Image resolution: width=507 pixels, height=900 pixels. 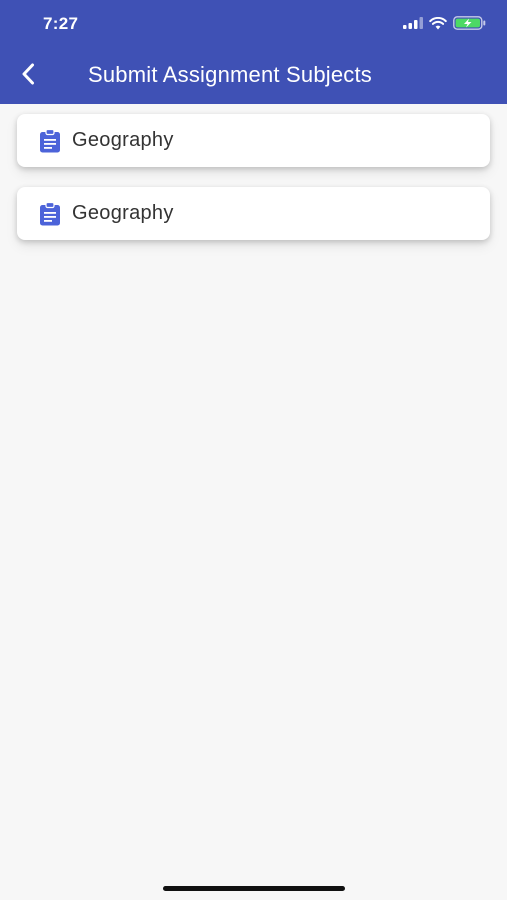 I want to click on back-button, so click(x=28, y=76).